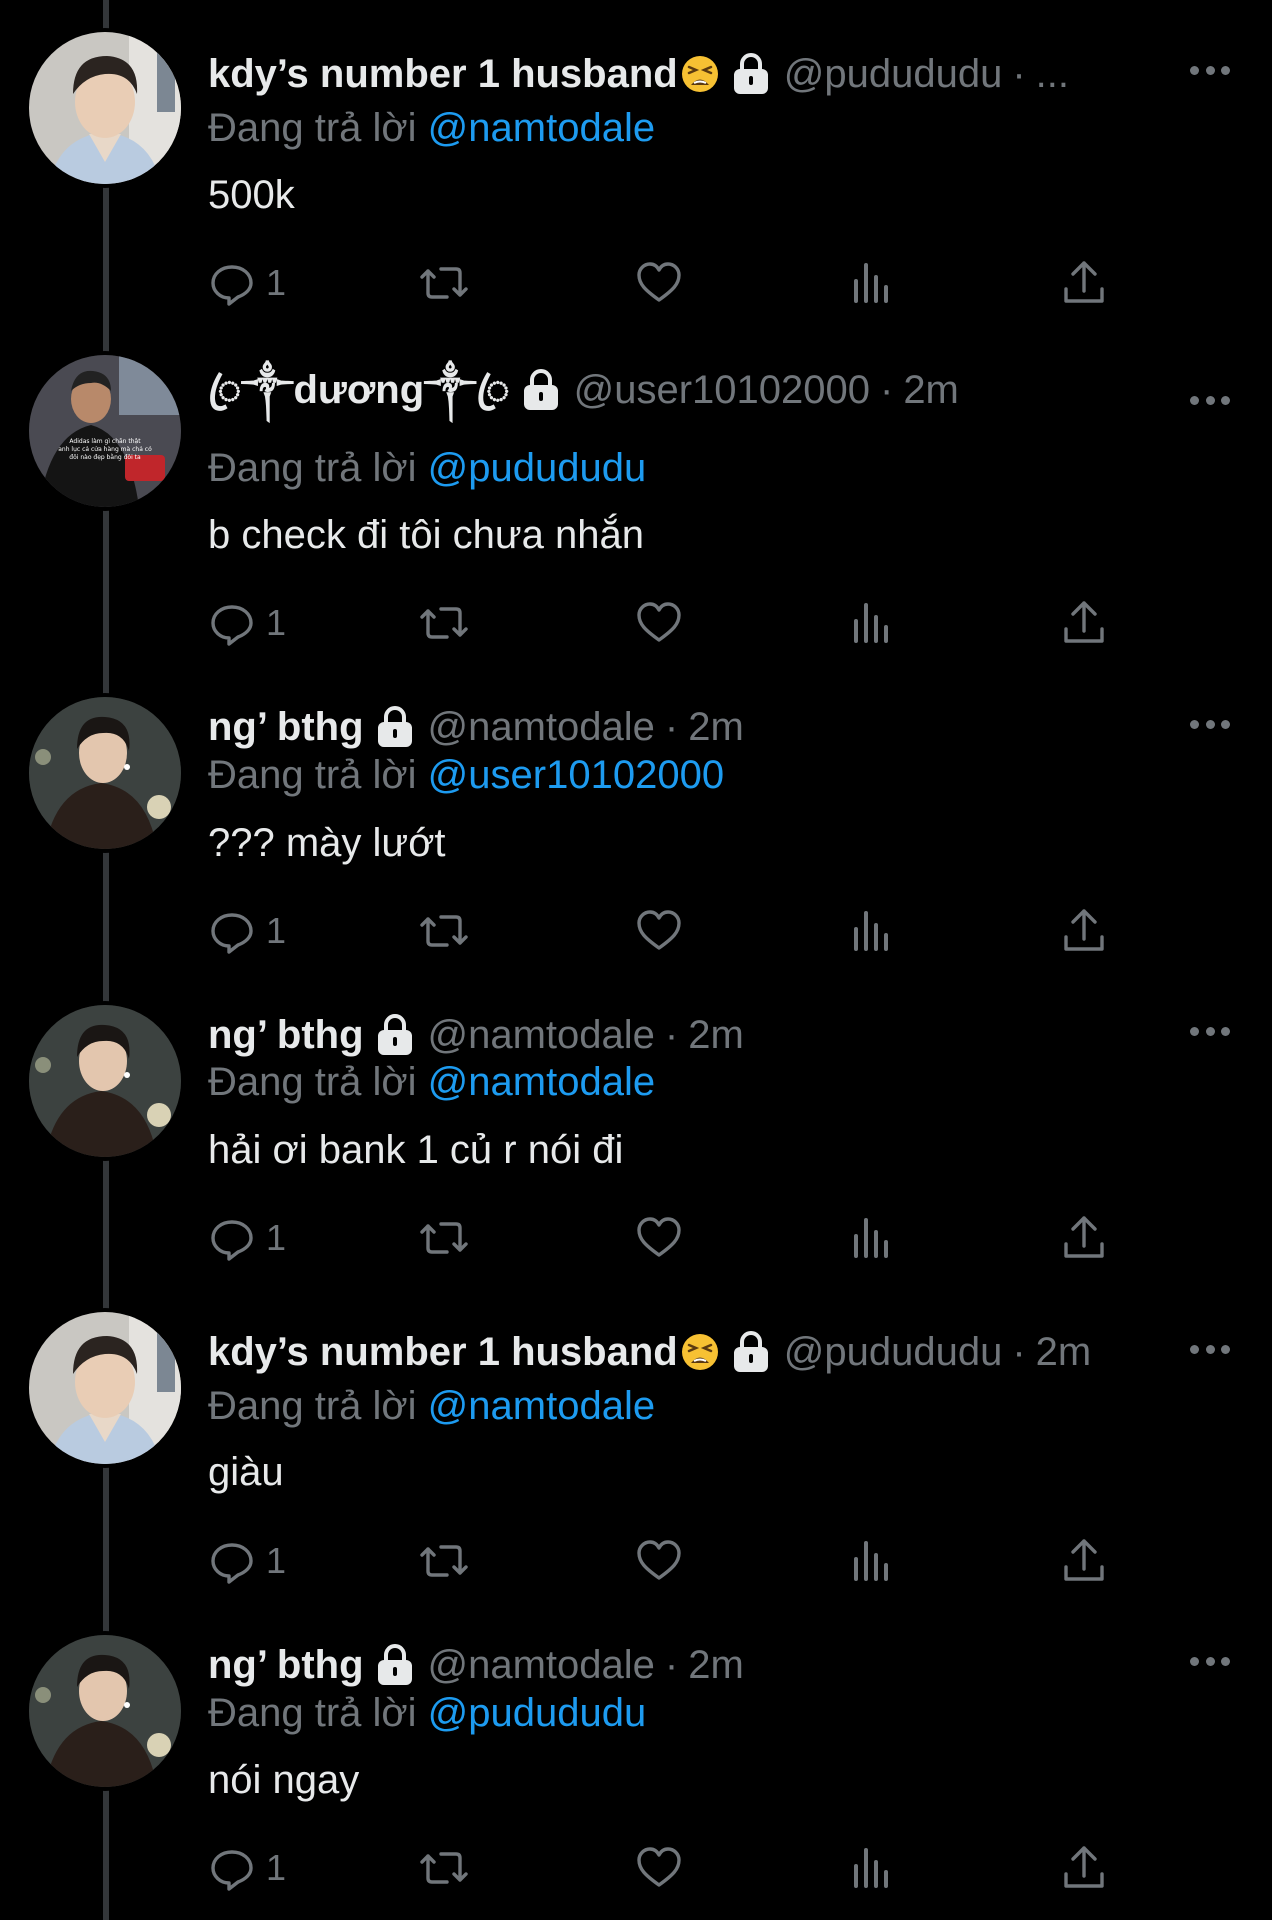  What do you see at coordinates (427, 468) in the screenshot?
I see `replying-to: Đang trả lời @pudududu` at bounding box center [427, 468].